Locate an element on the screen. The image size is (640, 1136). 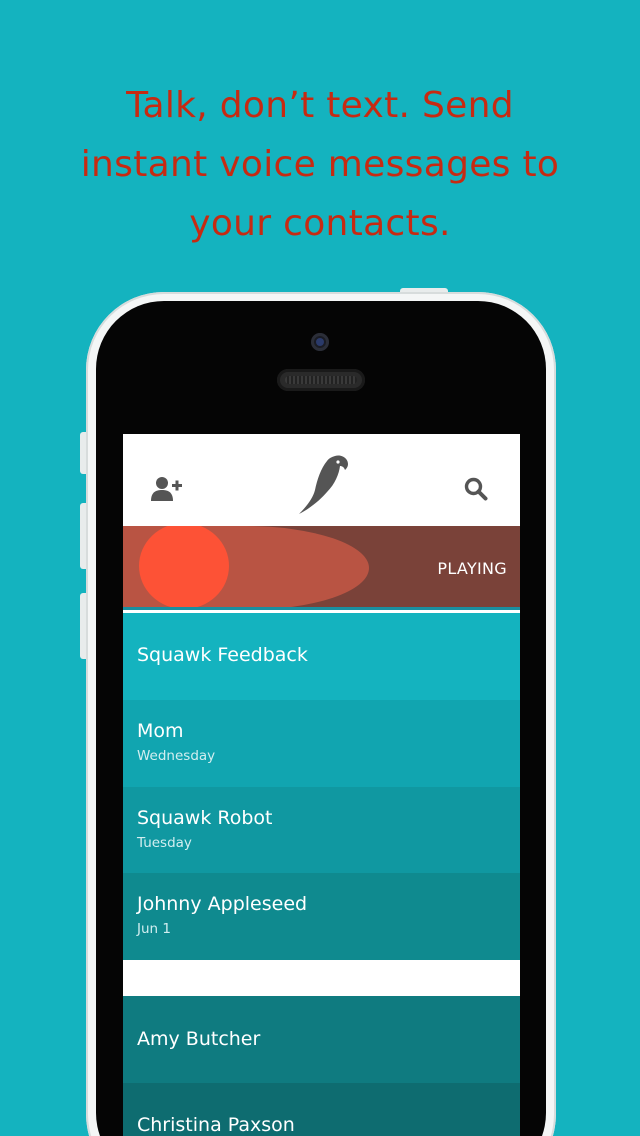
conversation-row: Squawk Feedback is located at coordinates (321, 656).